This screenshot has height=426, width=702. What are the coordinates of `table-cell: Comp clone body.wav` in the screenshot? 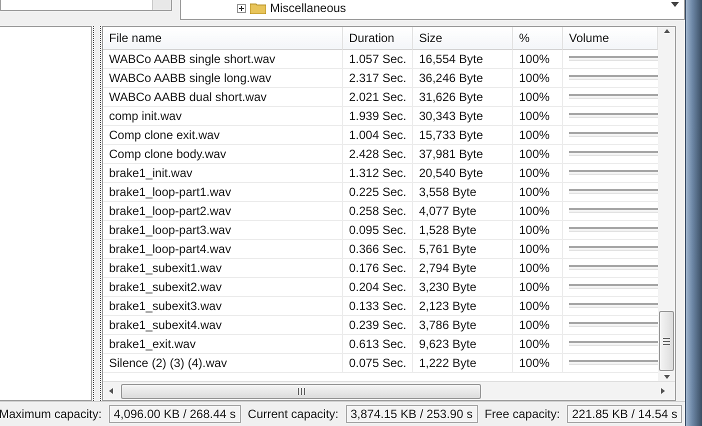 It's located at (223, 154).